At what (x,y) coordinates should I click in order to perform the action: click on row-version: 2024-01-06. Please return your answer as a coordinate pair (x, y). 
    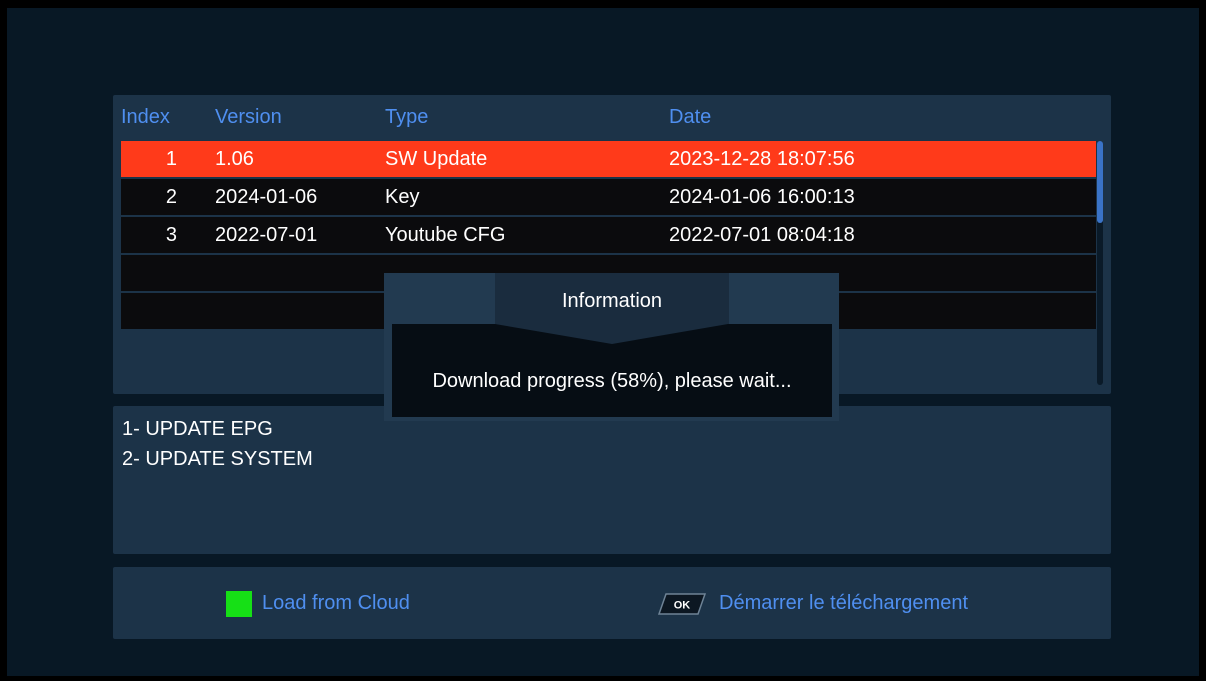
    Looking at the image, I should click on (266, 197).